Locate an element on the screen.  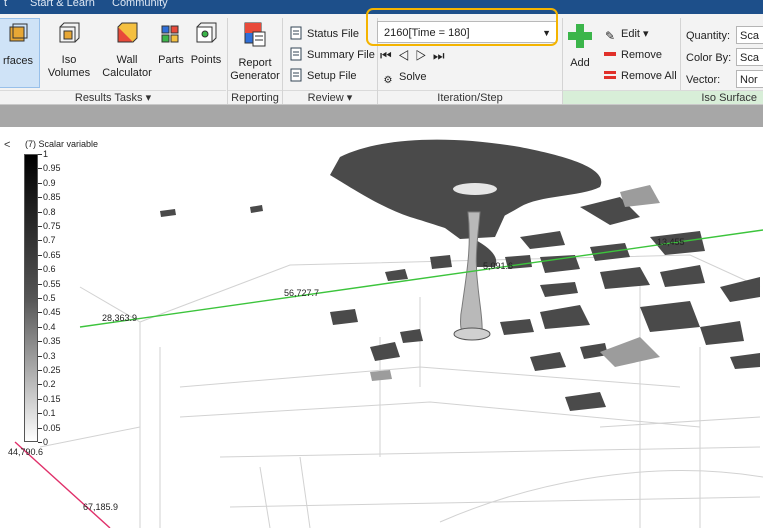
setup-file-button: Setup File is located at coordinates (323, 76).